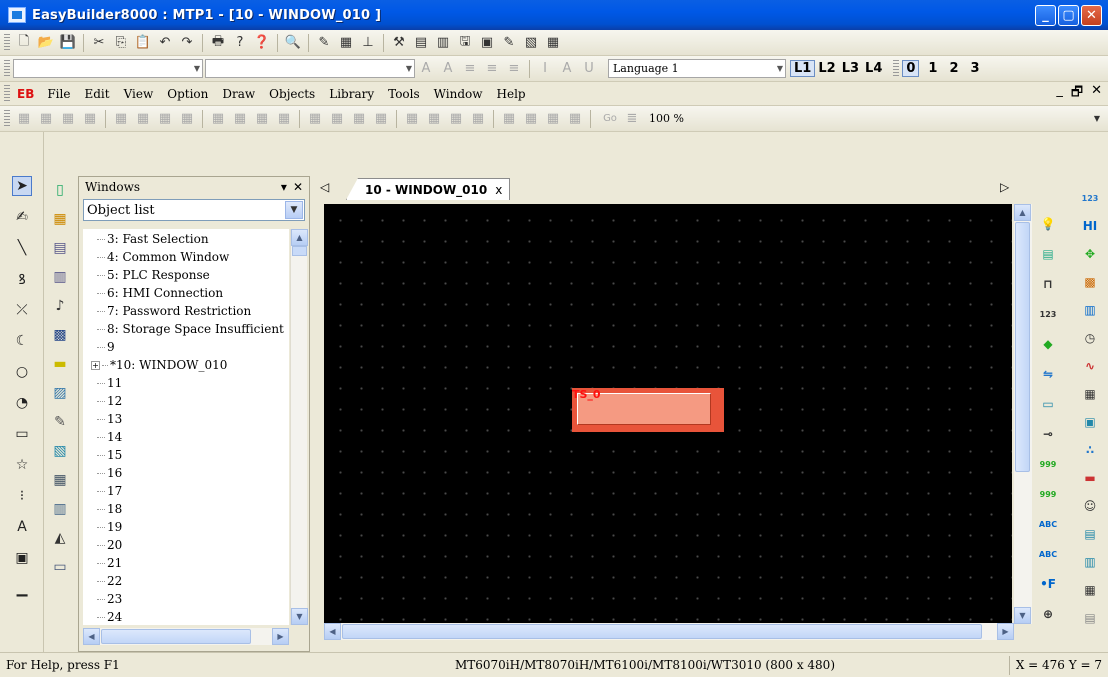  What do you see at coordinates (1091, 15) in the screenshot?
I see `close-button: ✕` at bounding box center [1091, 15].